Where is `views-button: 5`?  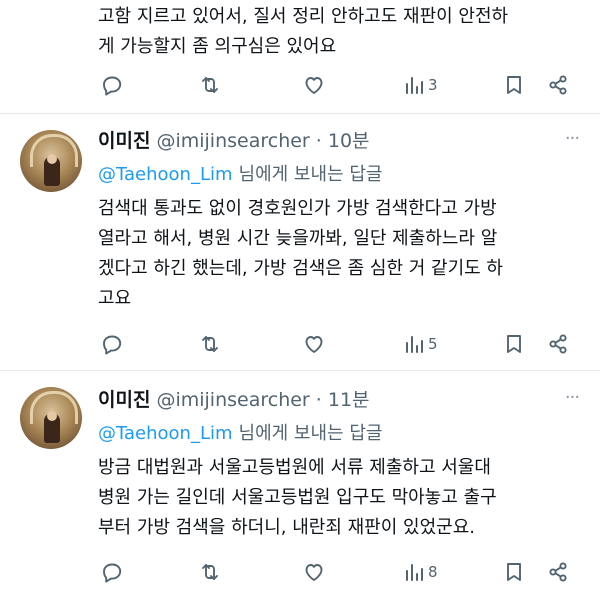 views-button: 5 is located at coordinates (420, 344).